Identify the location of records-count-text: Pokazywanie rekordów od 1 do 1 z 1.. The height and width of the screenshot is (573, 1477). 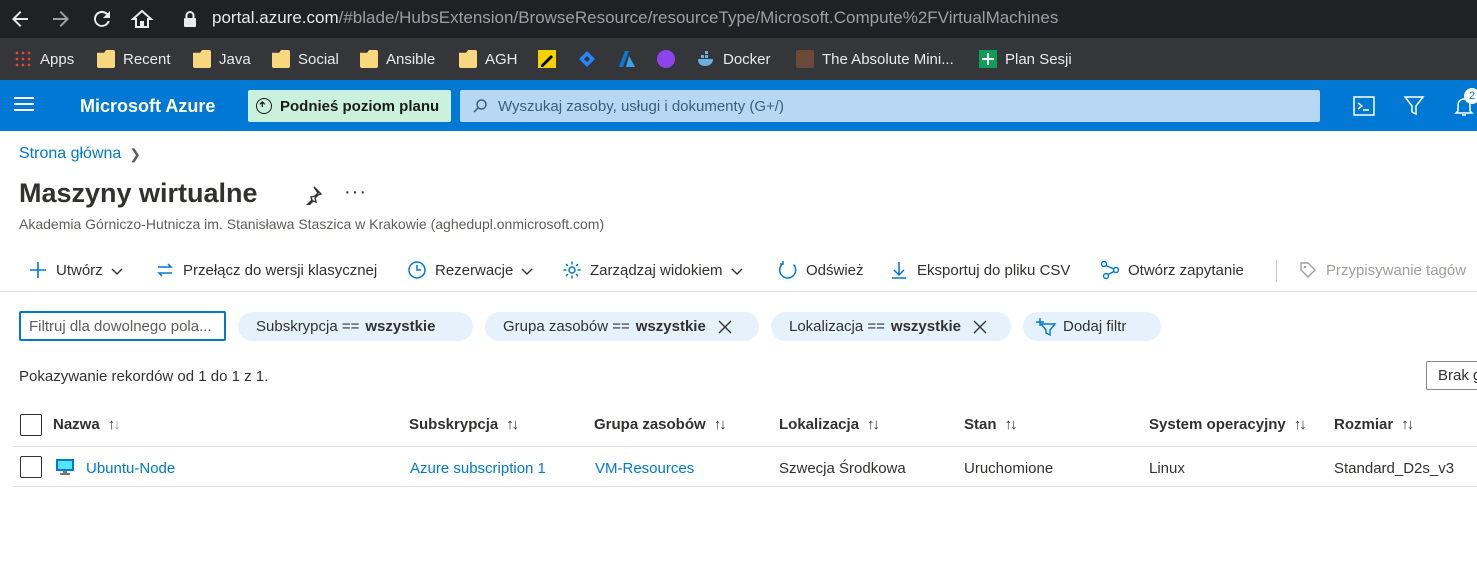
(144, 376).